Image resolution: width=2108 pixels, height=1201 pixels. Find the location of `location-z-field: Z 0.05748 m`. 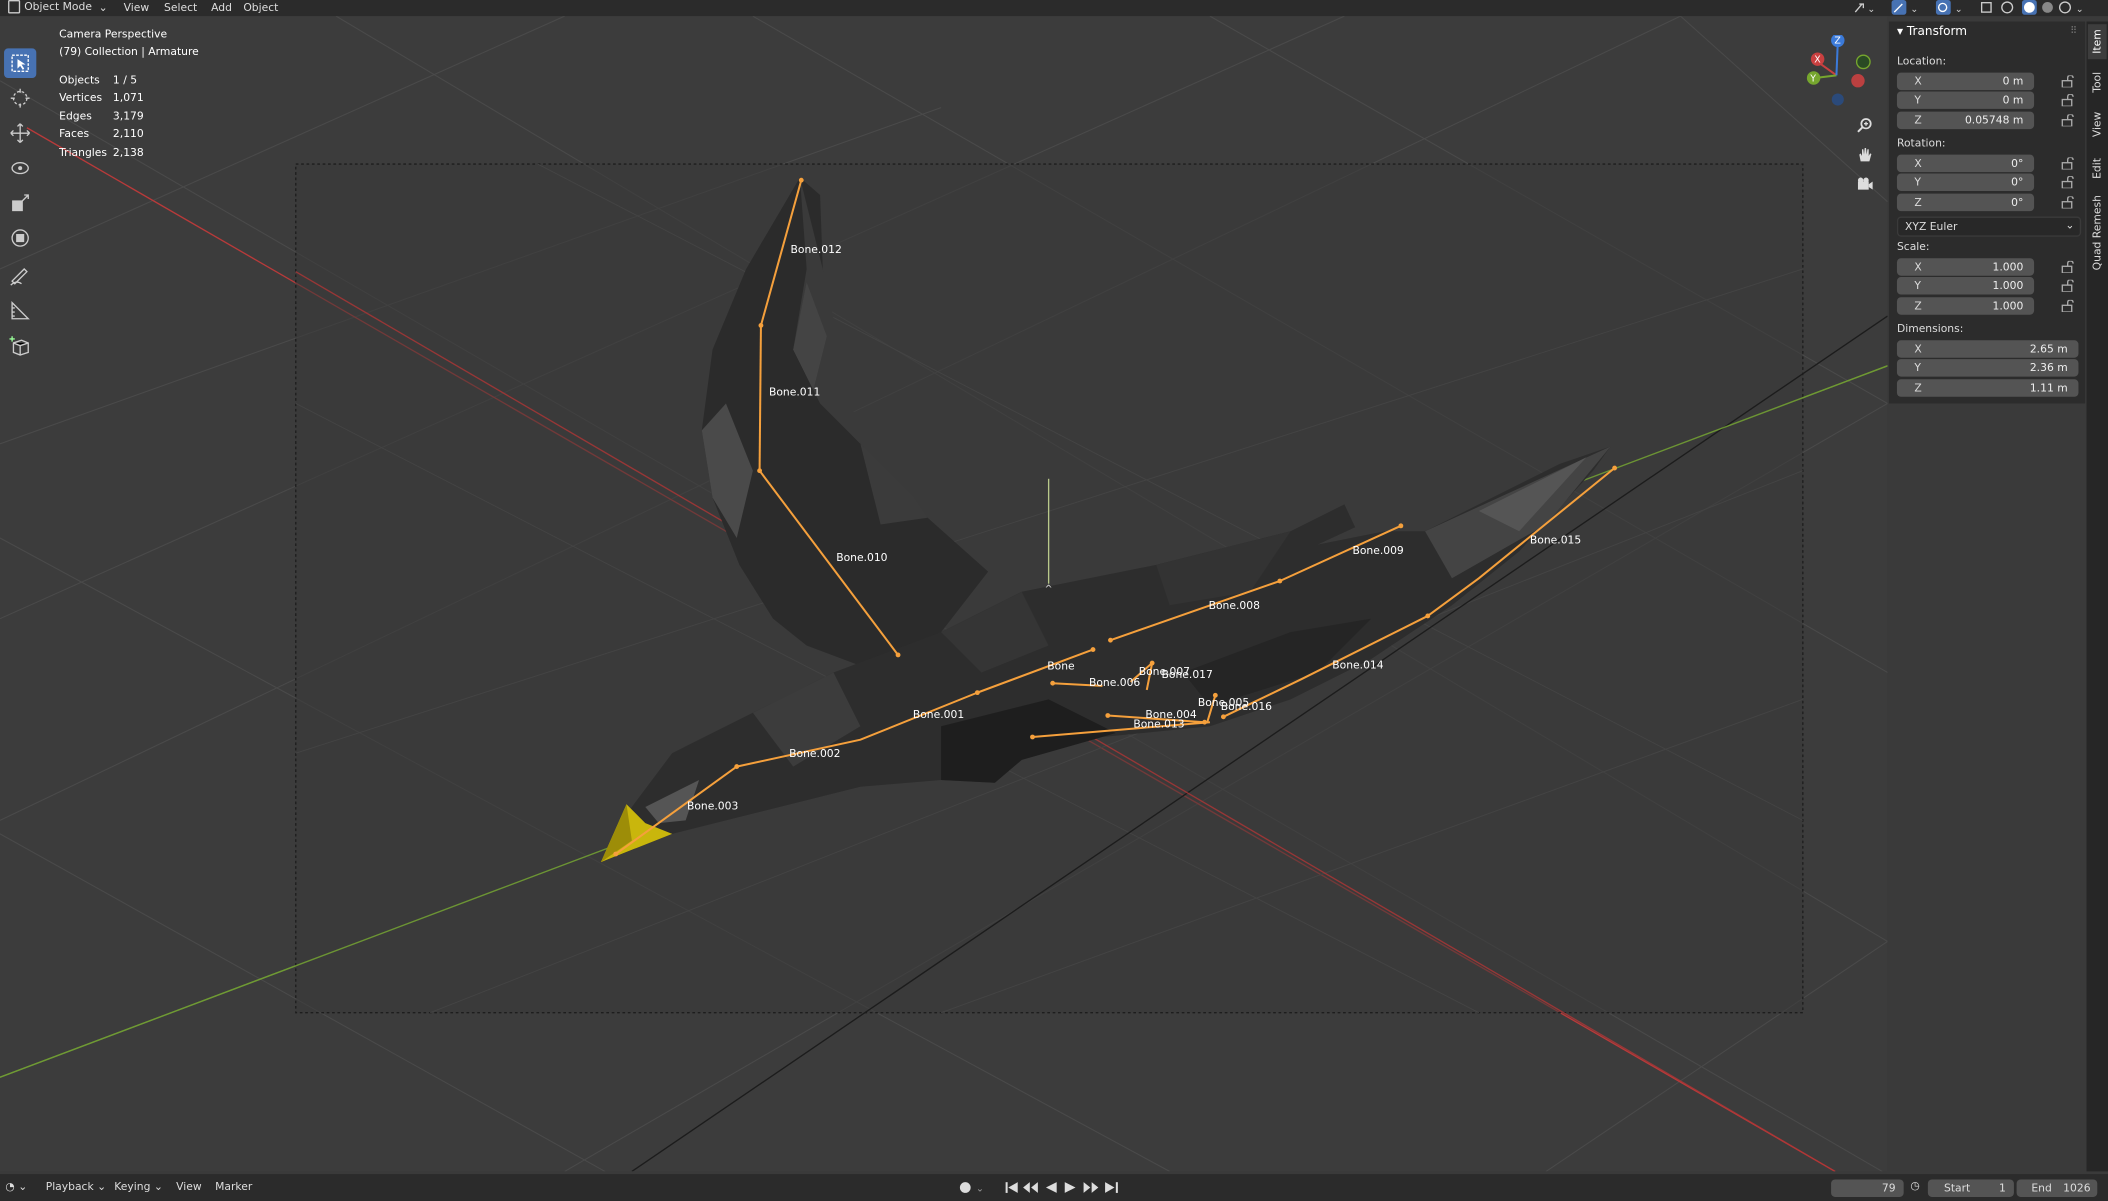

location-z-field: Z 0.05748 m is located at coordinates (1965, 120).